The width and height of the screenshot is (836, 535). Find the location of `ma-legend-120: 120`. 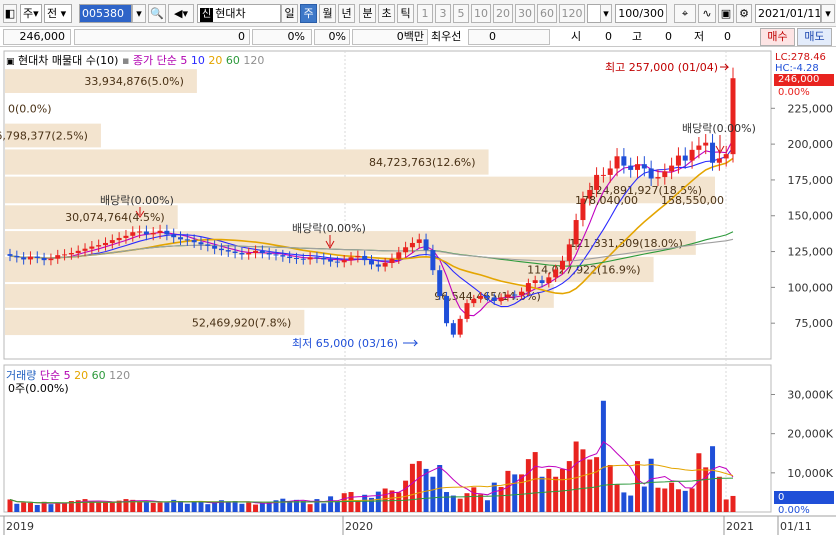

ma-legend-120: 120 is located at coordinates (254, 60).